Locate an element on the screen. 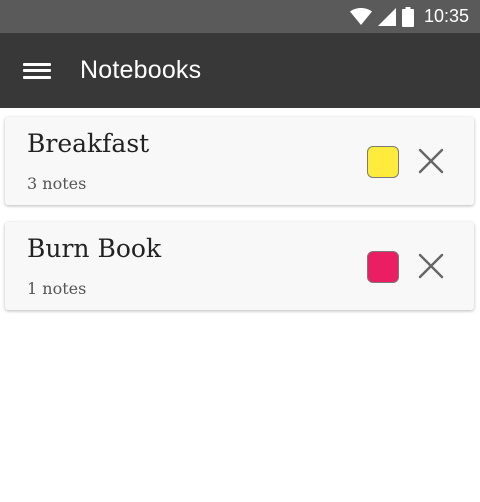 The width and height of the screenshot is (480, 502). app-bar: Notebooks is located at coordinates (240, 70).